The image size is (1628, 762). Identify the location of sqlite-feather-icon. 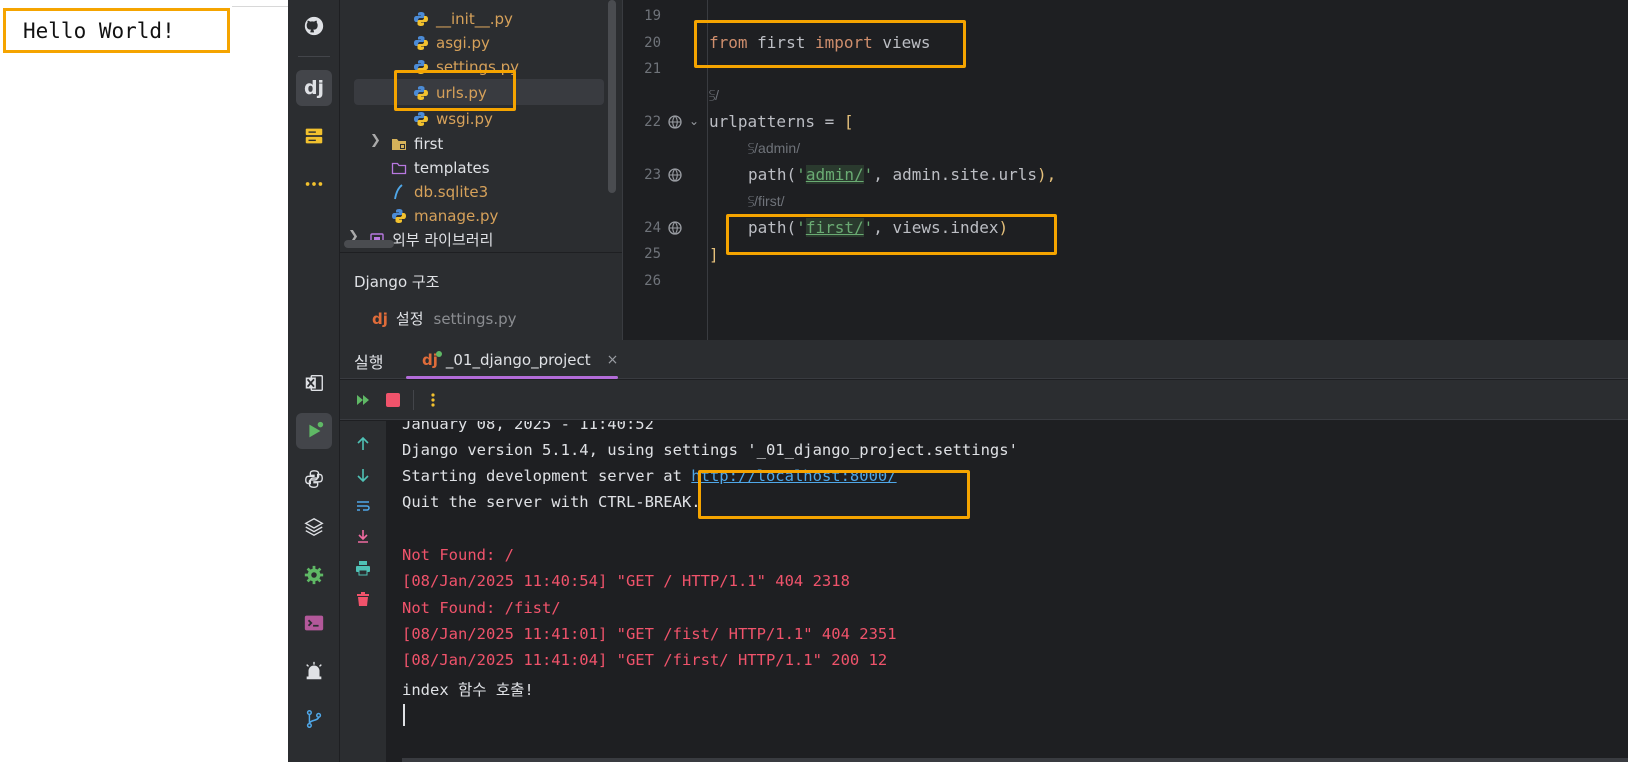
(399, 192).